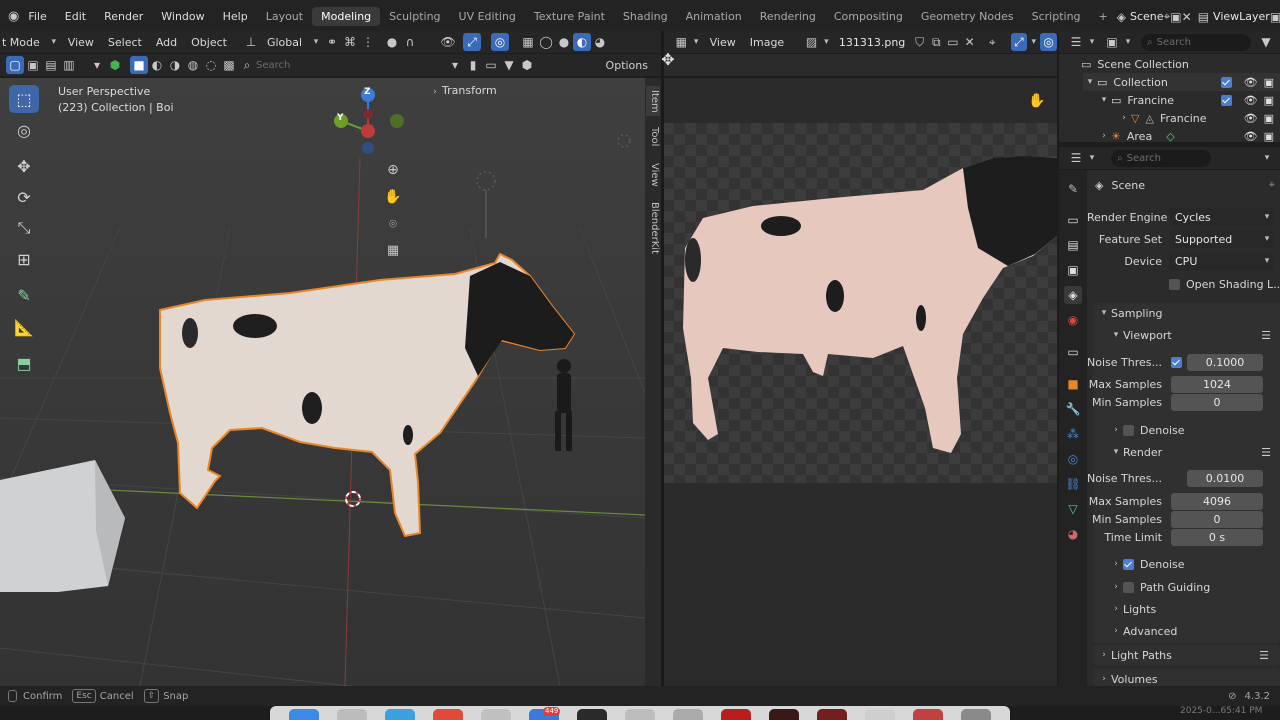 The image size is (1280, 720). I want to click on options-button: Options, so click(627, 65).